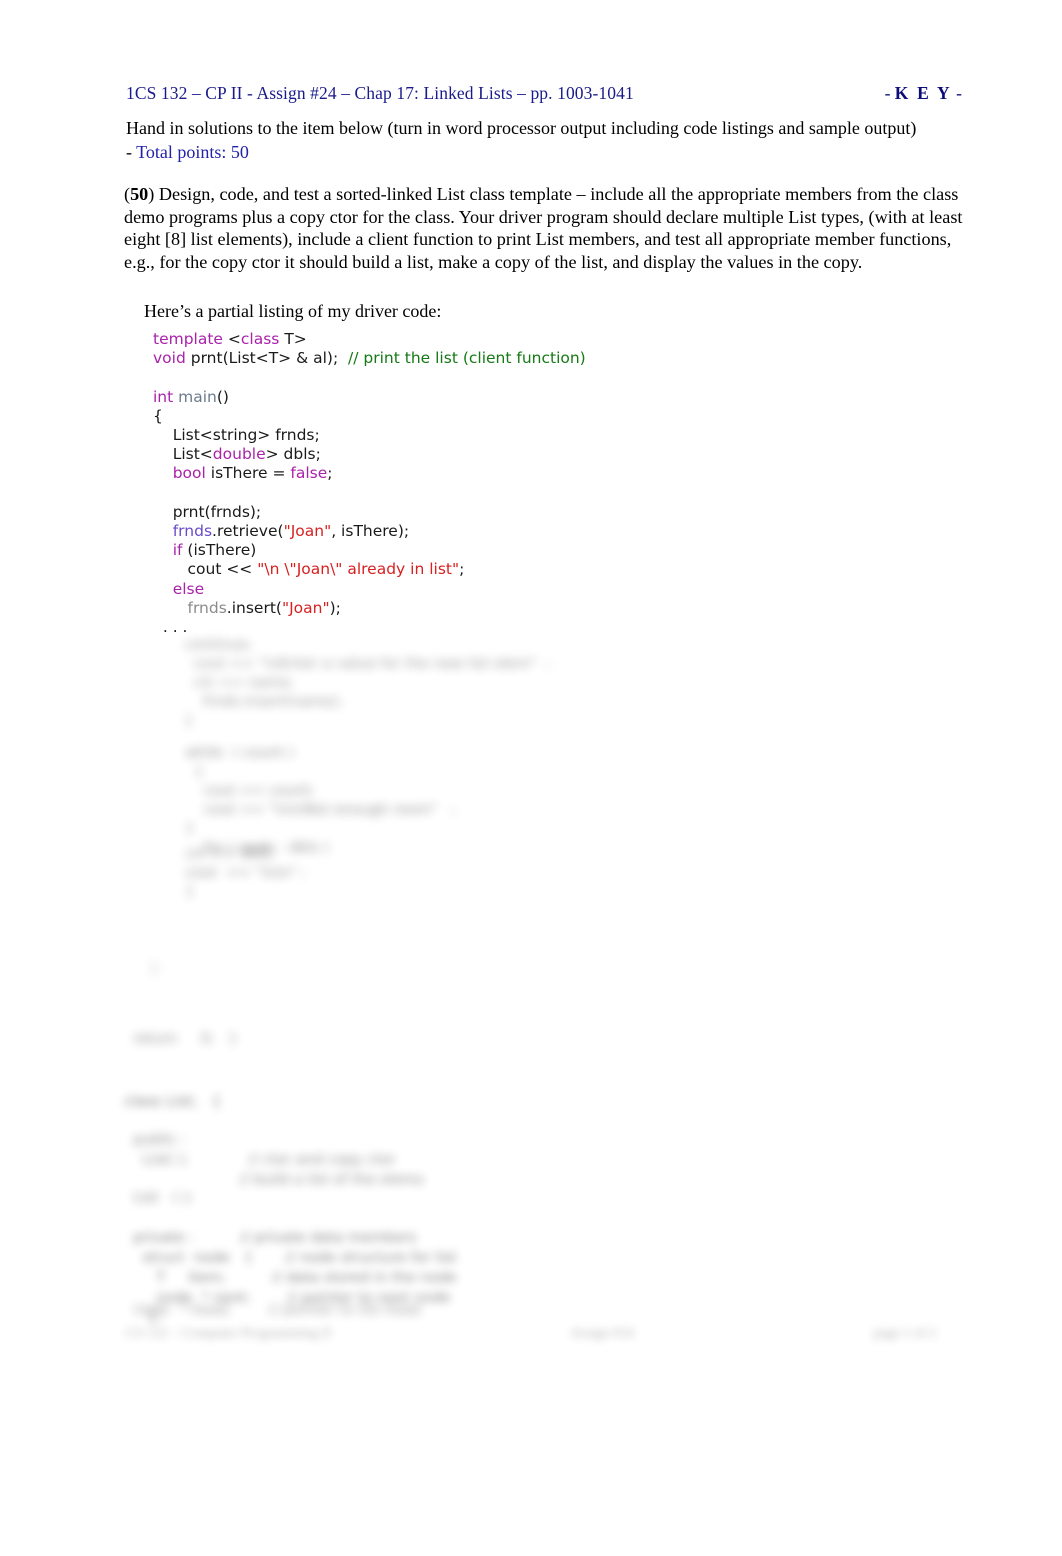  What do you see at coordinates (234, 339) in the screenshot?
I see `code-token: <` at bounding box center [234, 339].